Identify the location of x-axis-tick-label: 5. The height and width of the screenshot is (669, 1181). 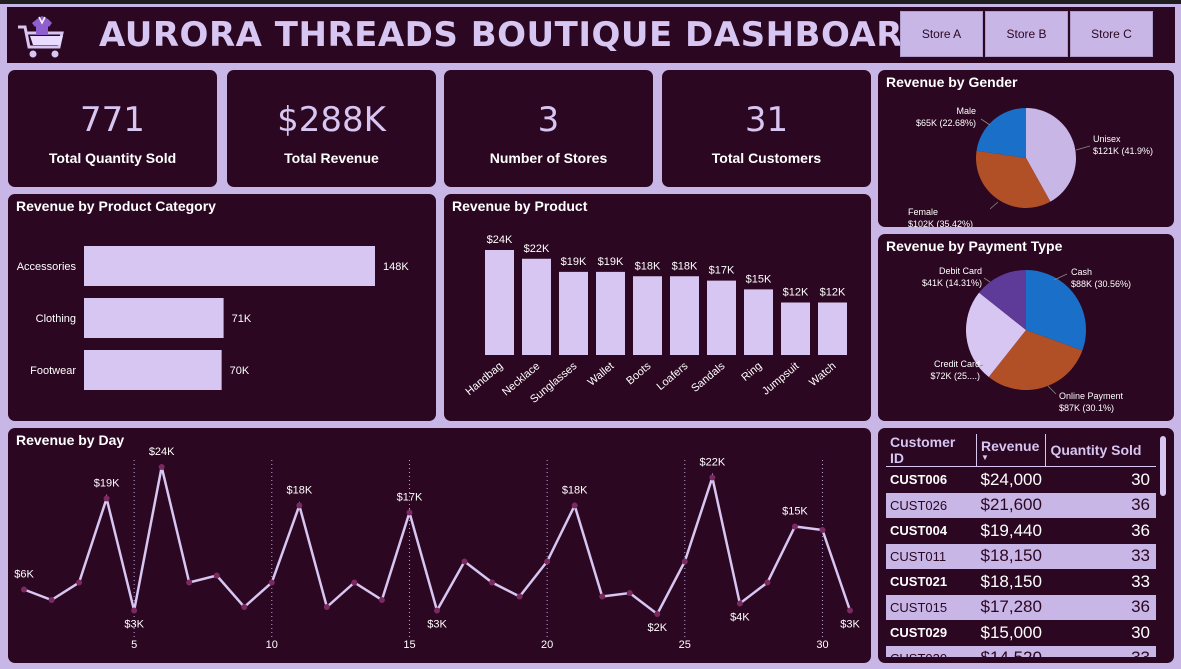
(134, 645).